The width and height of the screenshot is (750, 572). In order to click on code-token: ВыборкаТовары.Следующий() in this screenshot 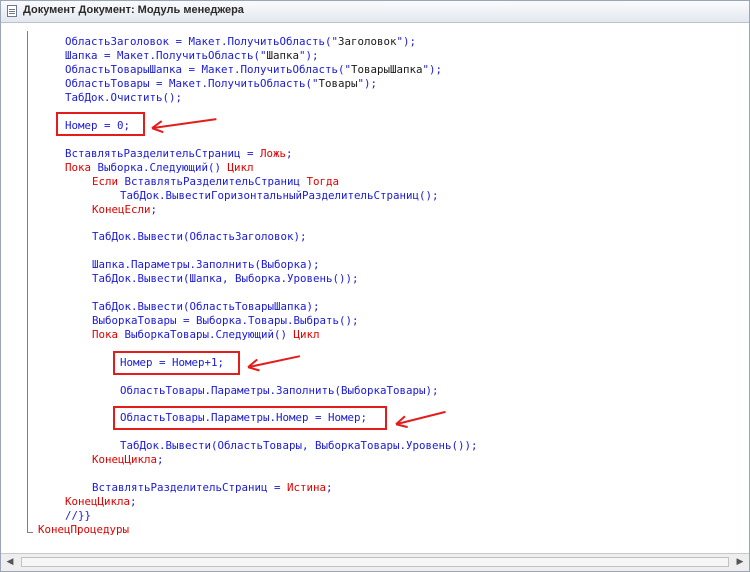, I will do `click(209, 334)`.